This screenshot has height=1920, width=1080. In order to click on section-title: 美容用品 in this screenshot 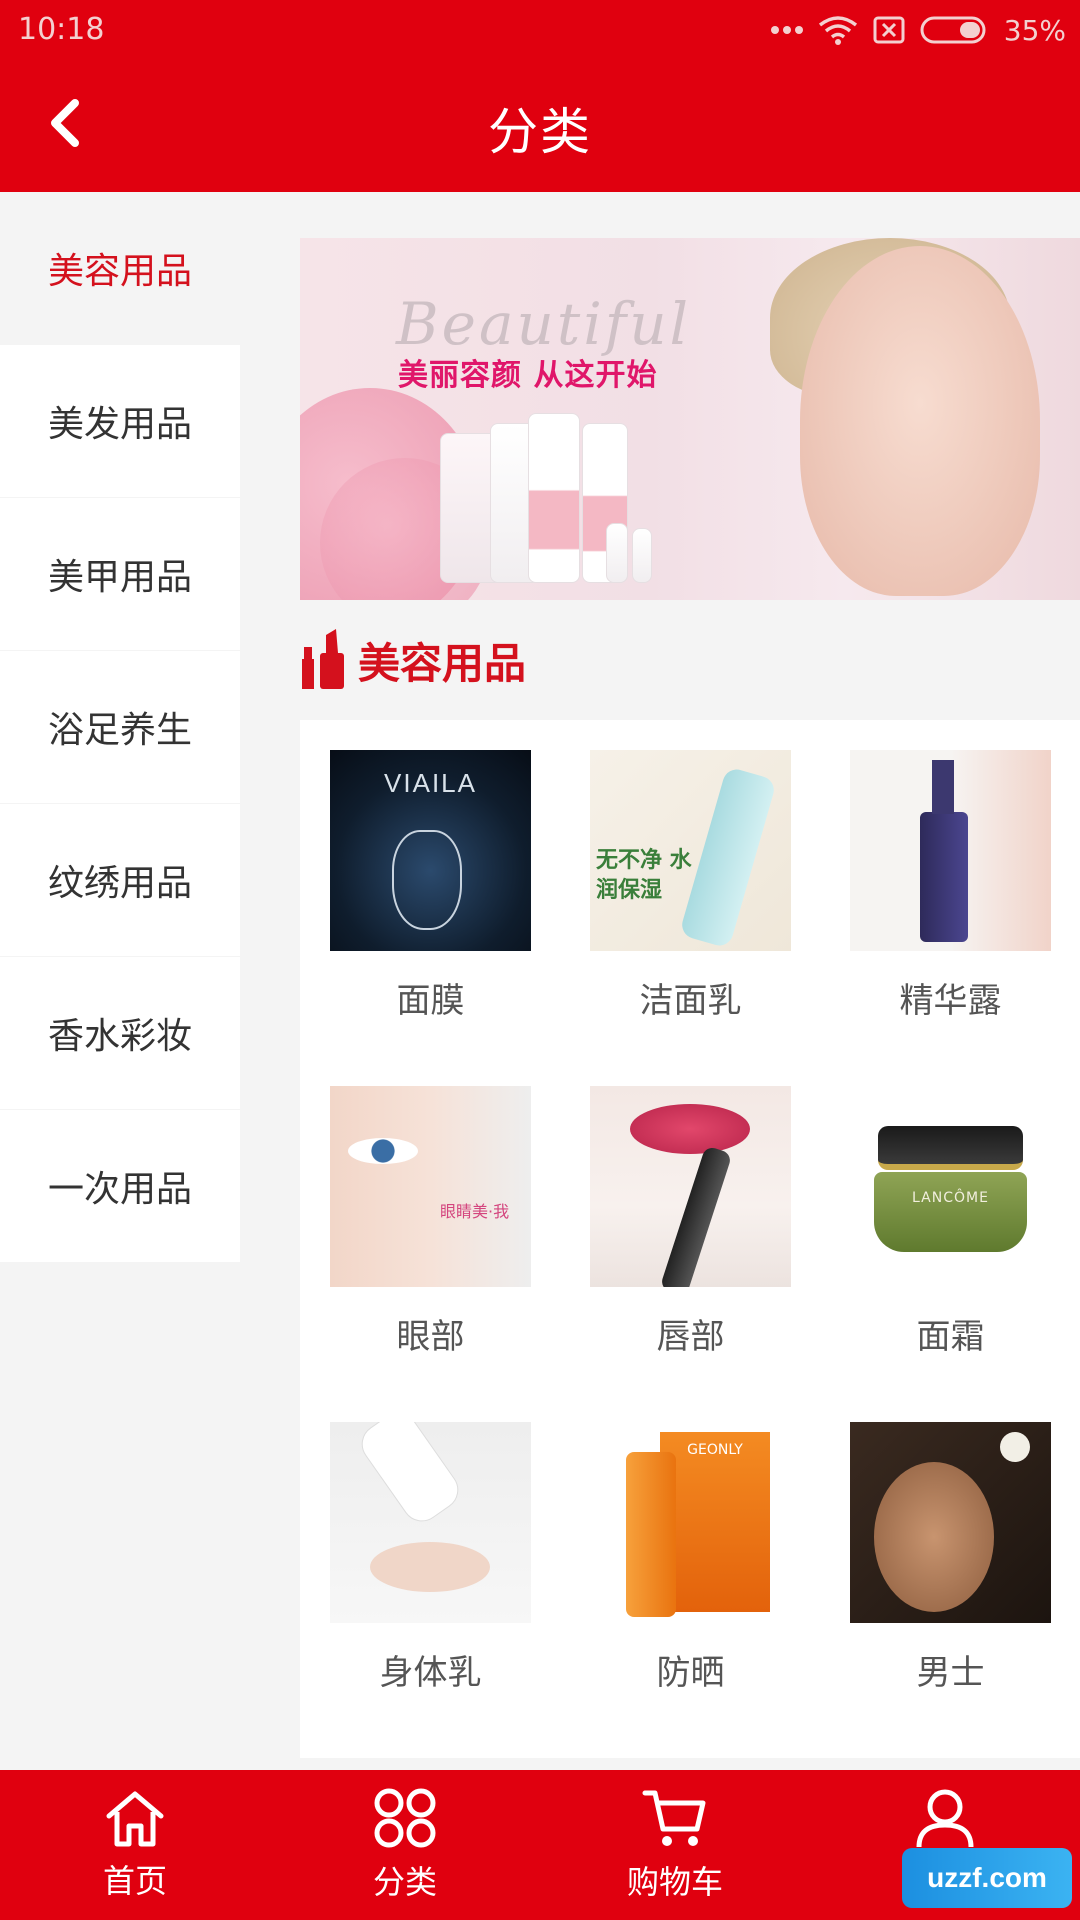, I will do `click(442, 663)`.